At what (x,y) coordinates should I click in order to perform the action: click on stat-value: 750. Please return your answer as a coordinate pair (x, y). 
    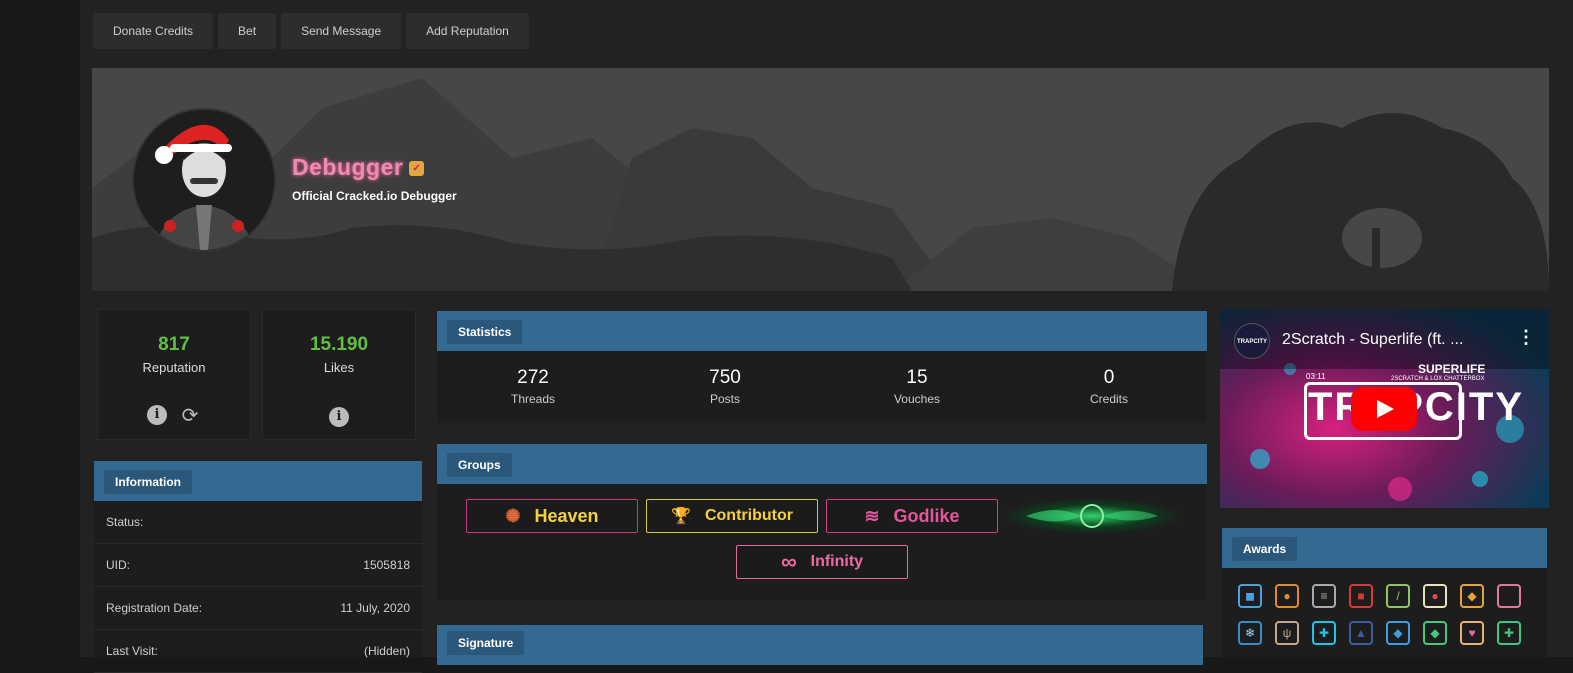
    Looking at the image, I should click on (725, 377).